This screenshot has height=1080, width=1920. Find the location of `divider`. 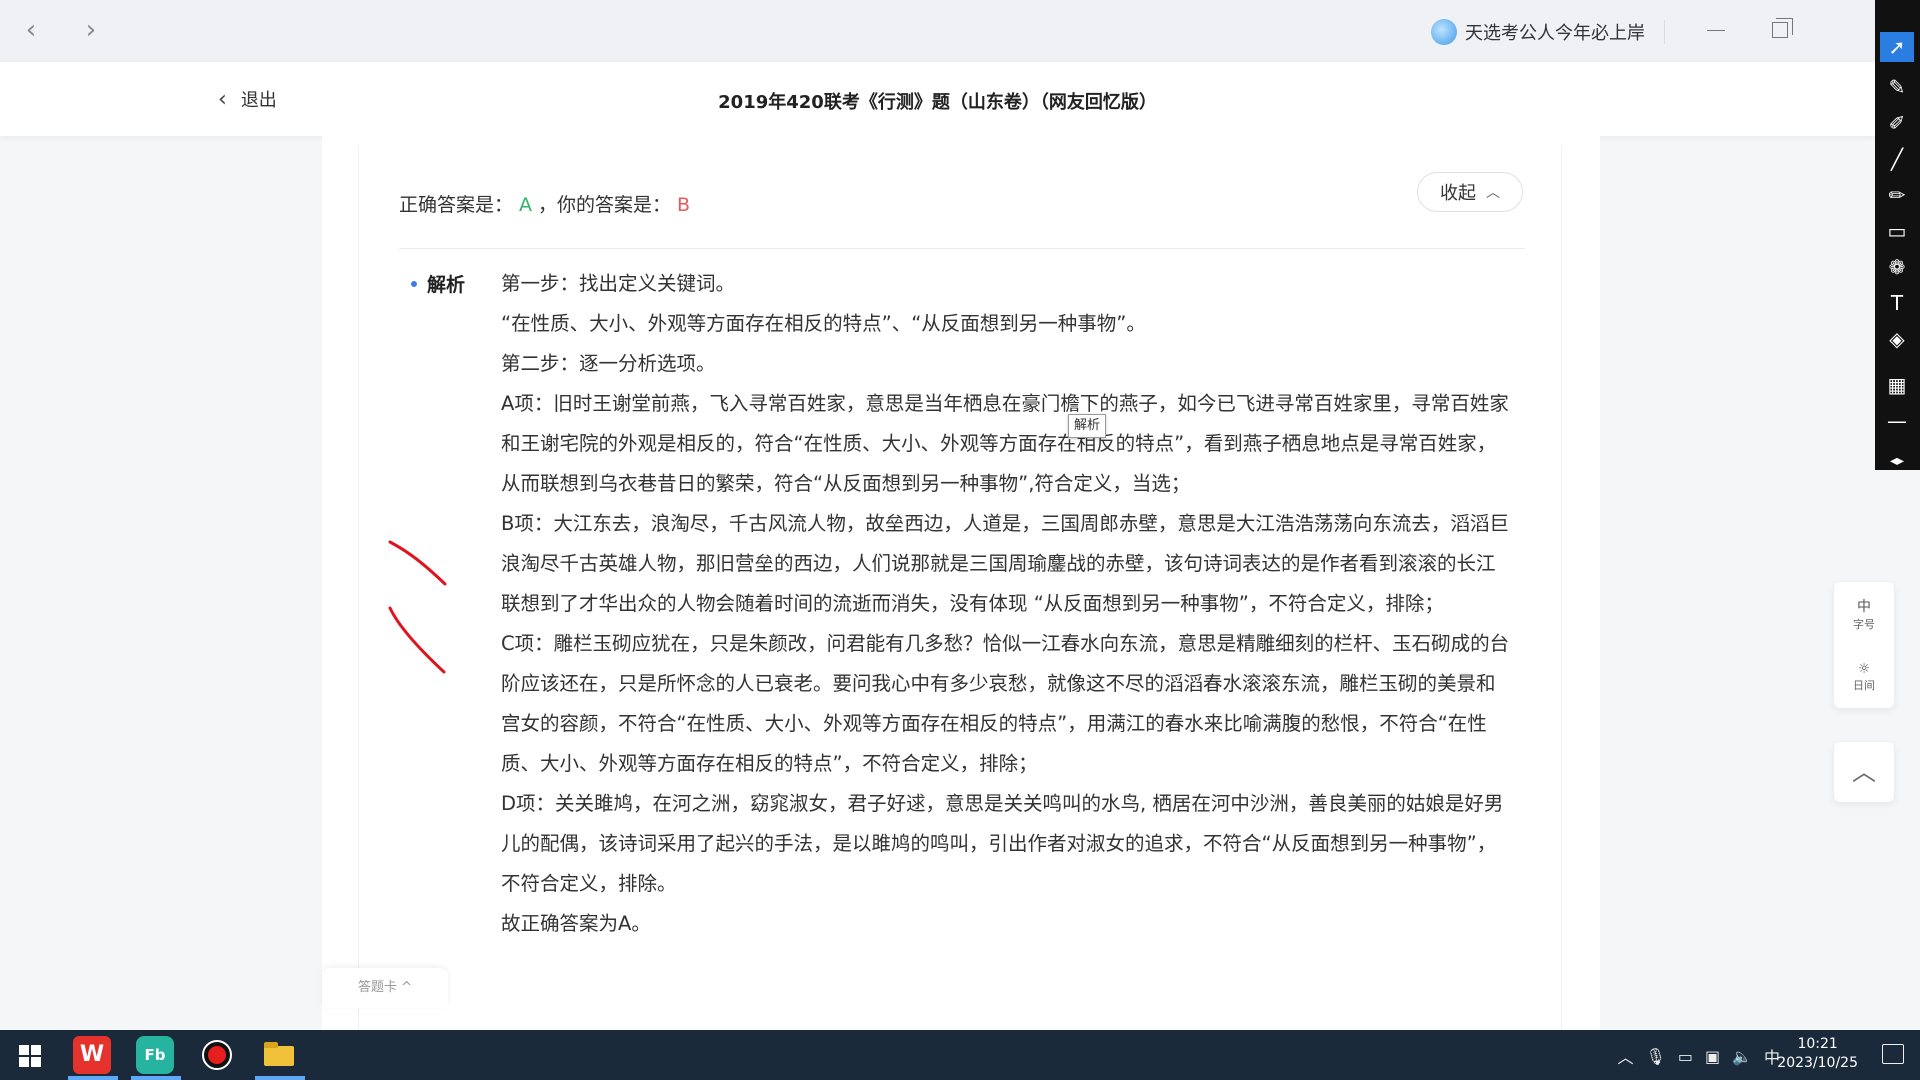

divider is located at coordinates (962, 248).